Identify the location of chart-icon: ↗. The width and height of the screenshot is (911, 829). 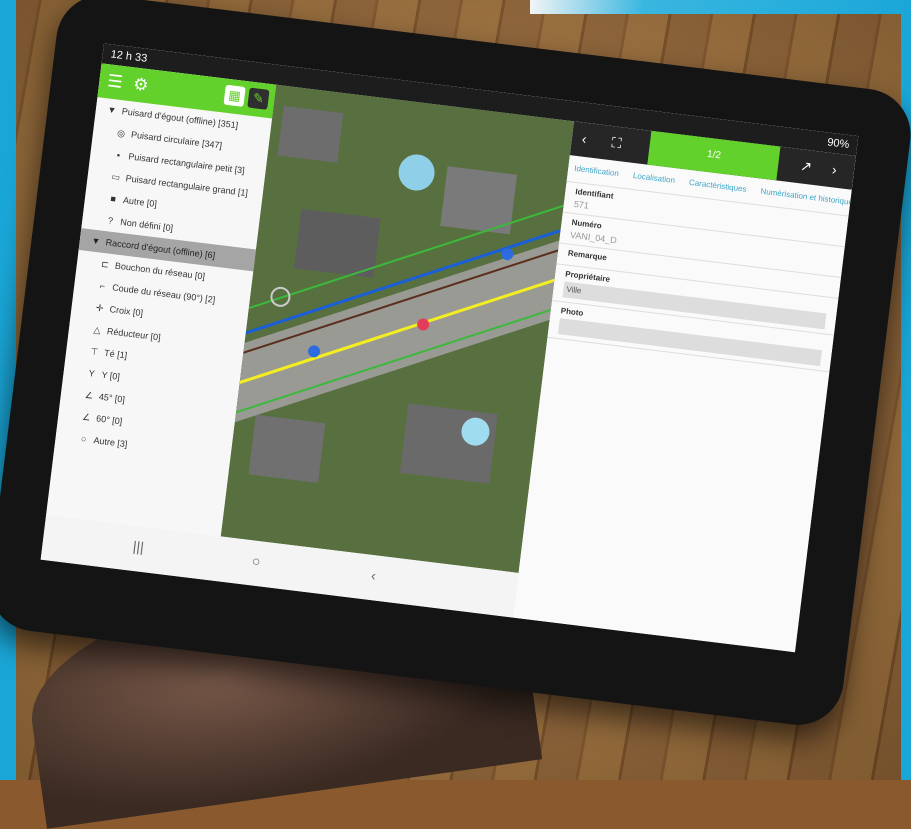
(806, 166).